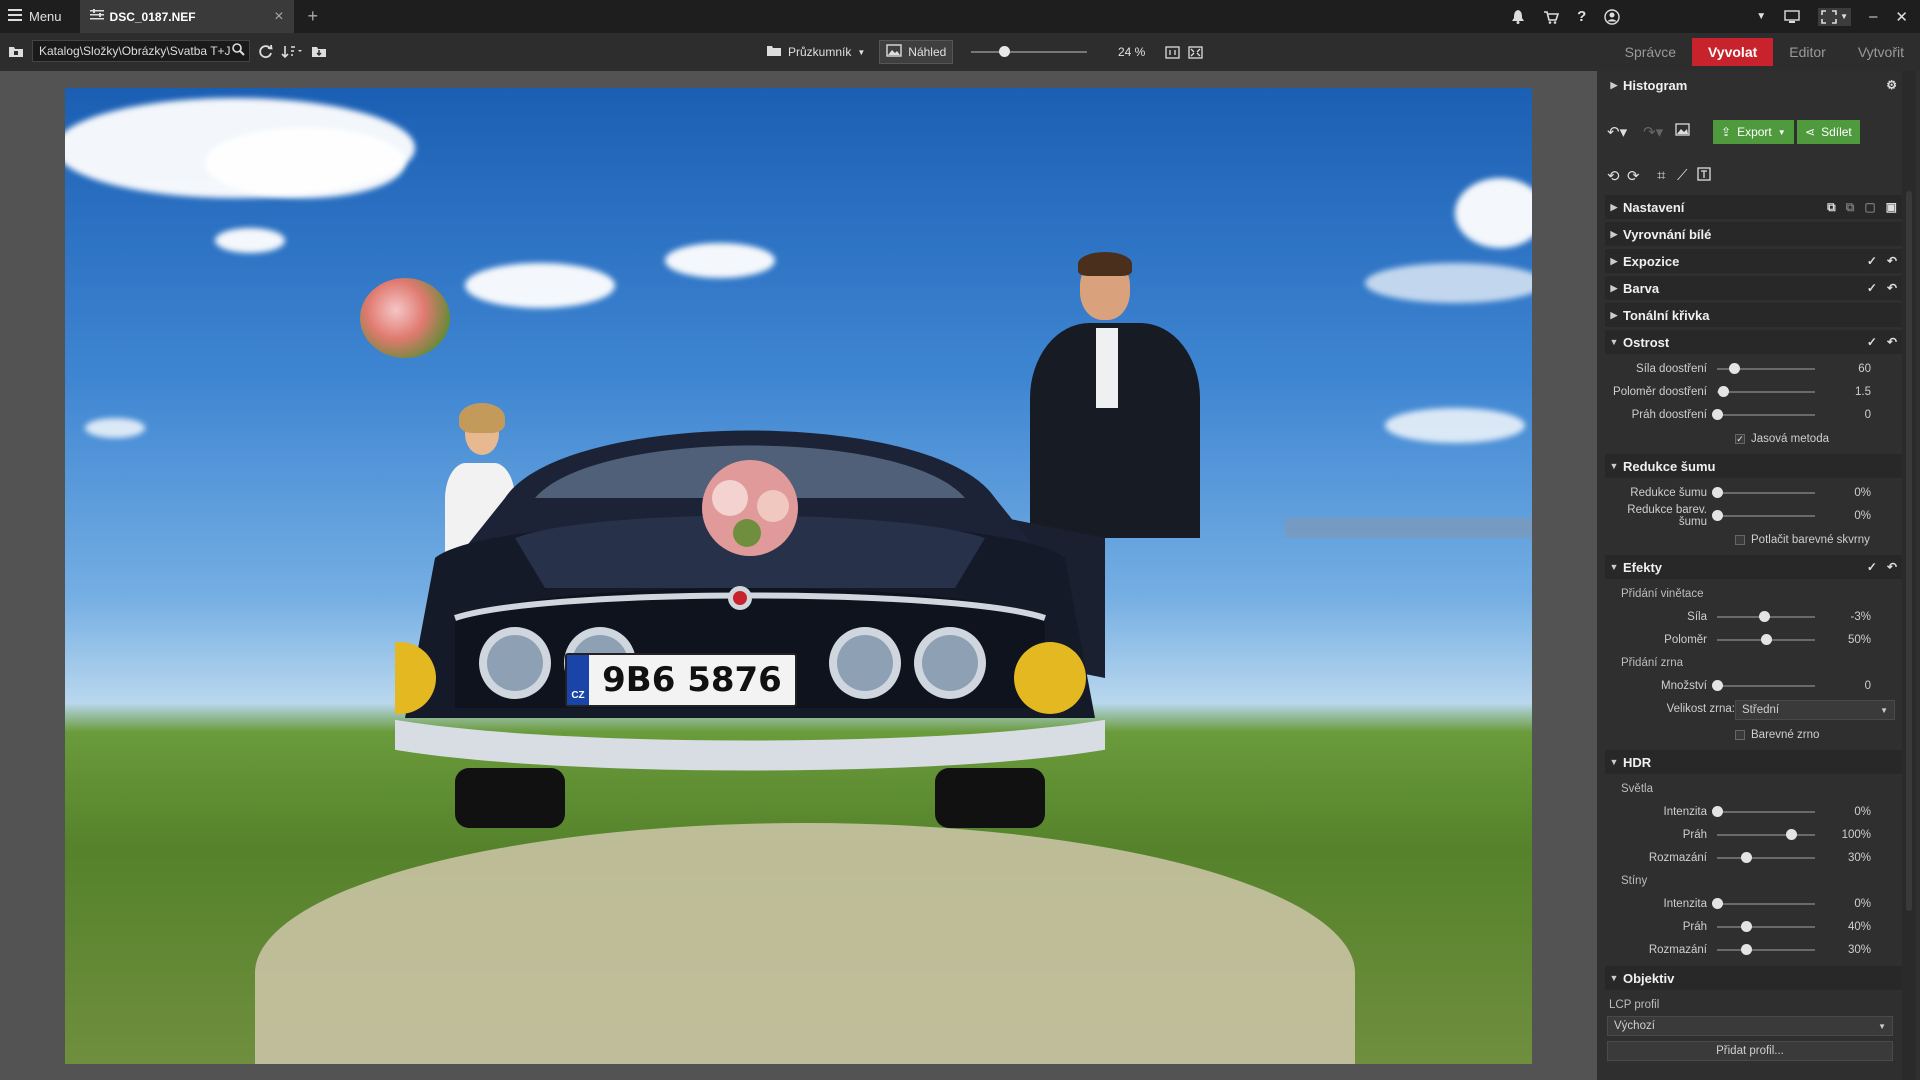 The height and width of the screenshot is (1080, 1920). What do you see at coordinates (1172, 52) in the screenshot?
I see `actual-size-icon` at bounding box center [1172, 52].